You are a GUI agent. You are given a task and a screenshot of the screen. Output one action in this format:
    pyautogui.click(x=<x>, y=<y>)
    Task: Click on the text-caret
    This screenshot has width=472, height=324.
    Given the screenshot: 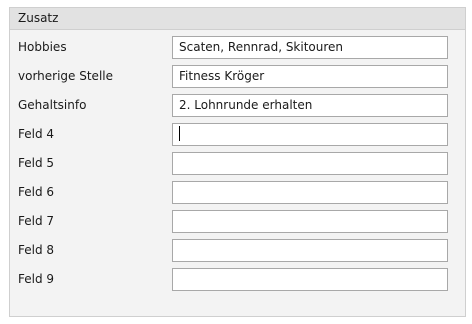 What is the action you would take?
    pyautogui.click(x=179, y=133)
    